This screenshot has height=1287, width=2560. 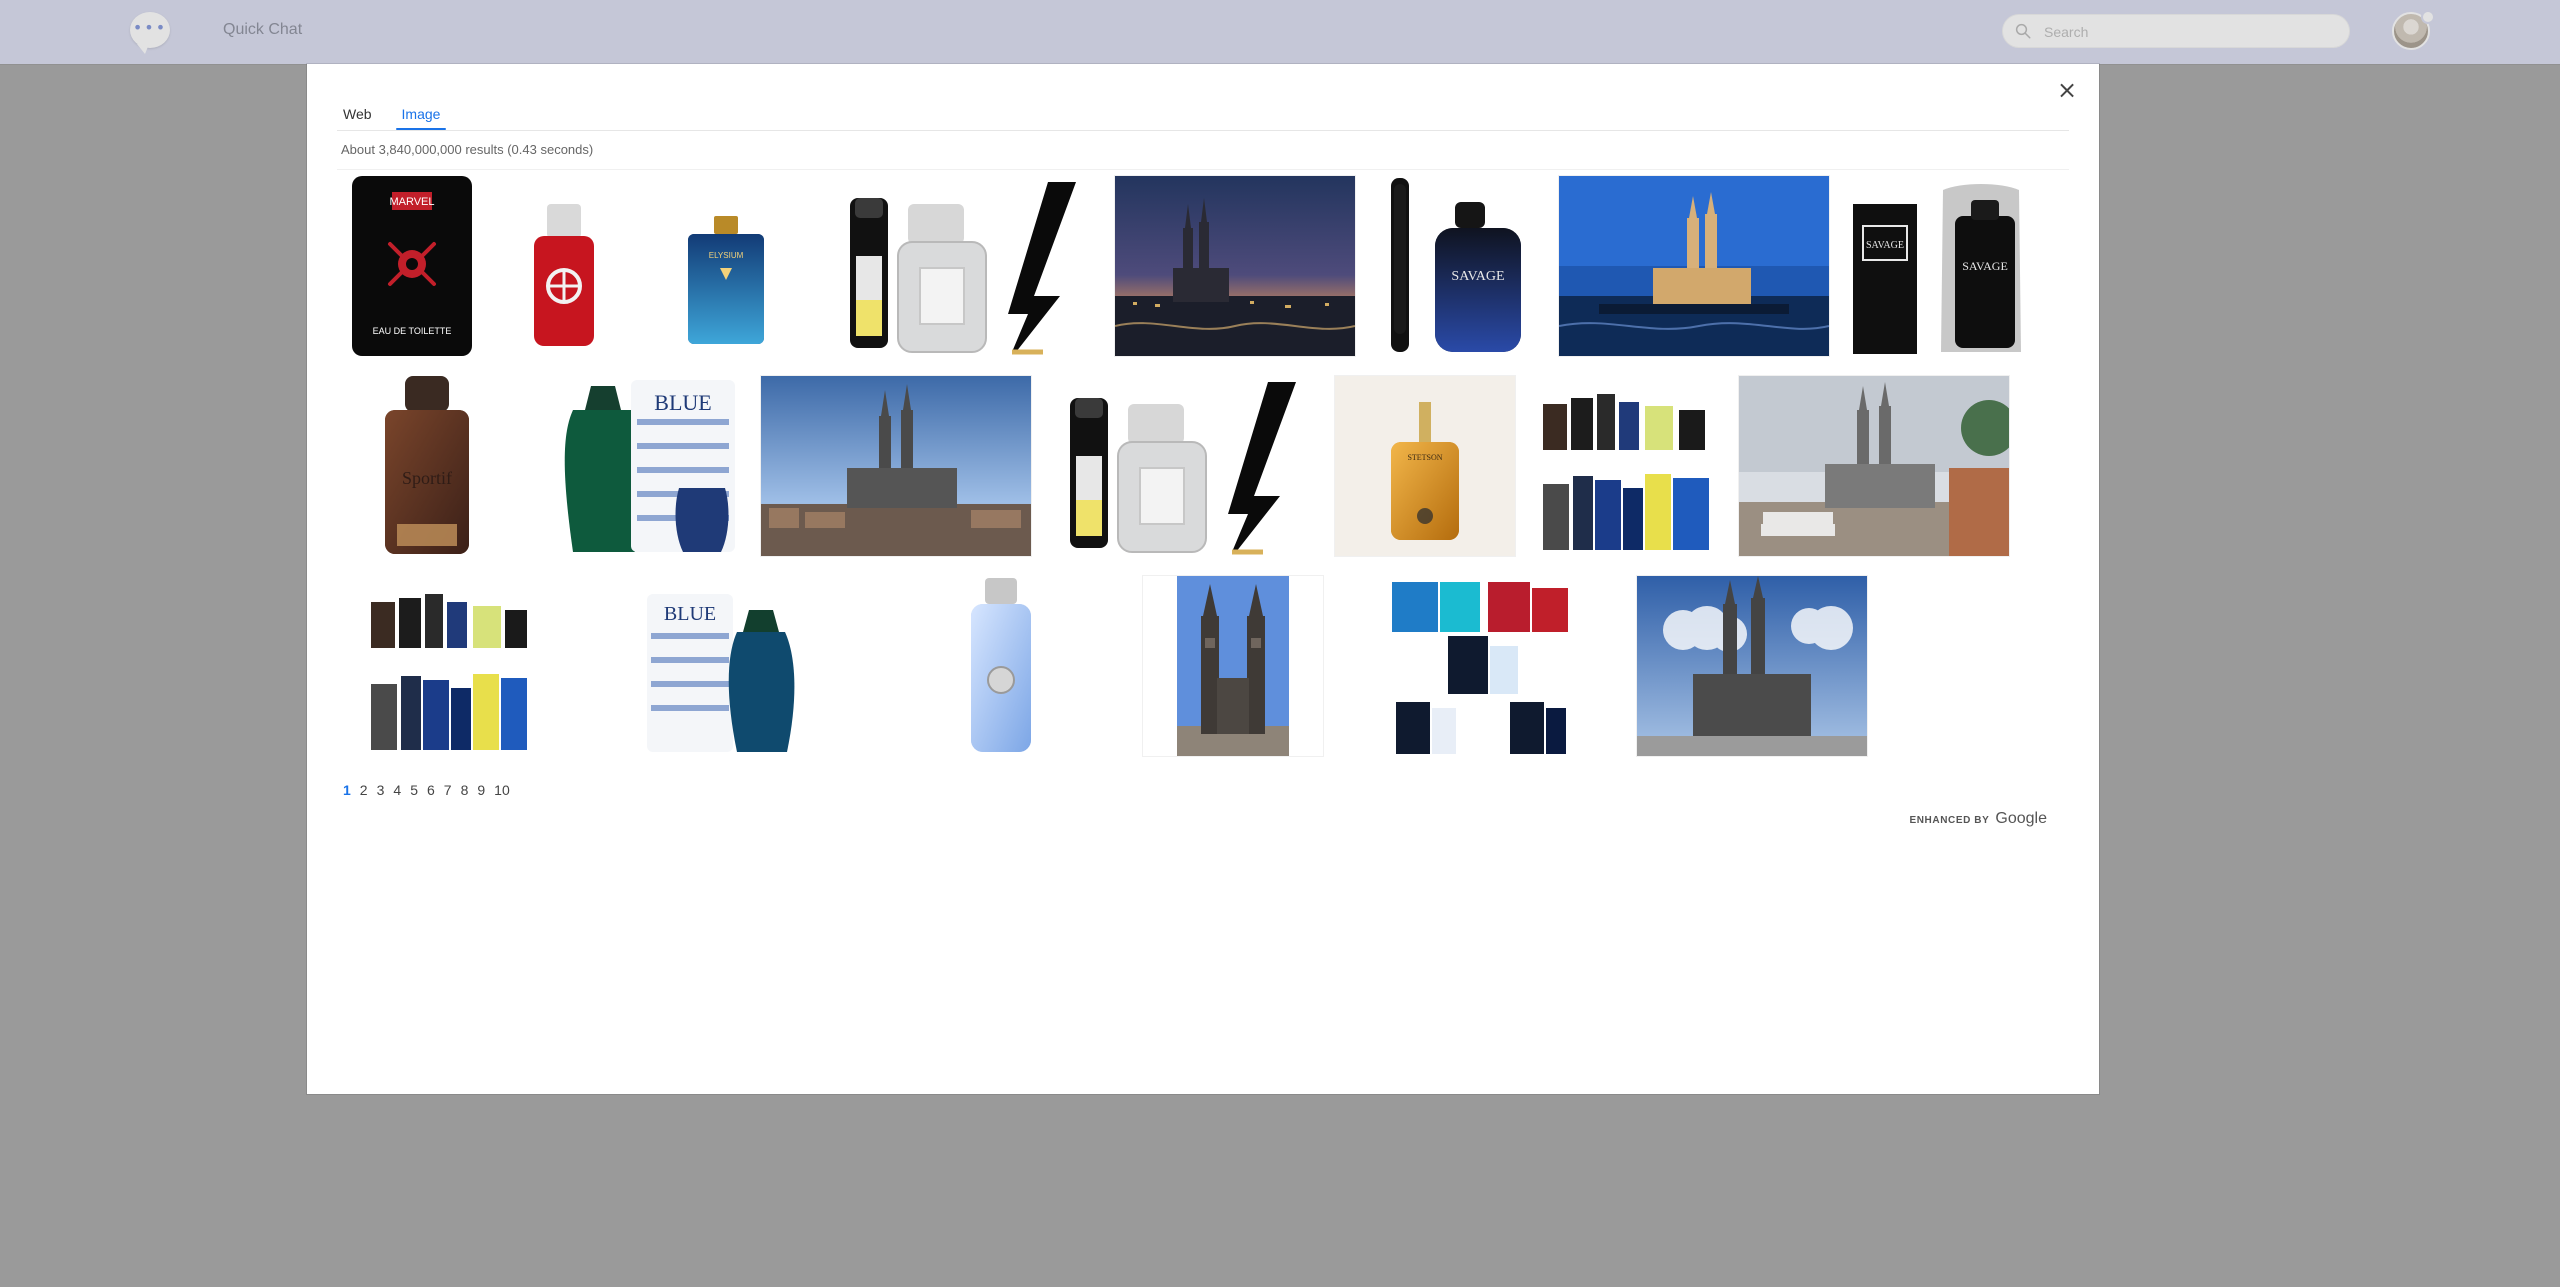 I want to click on page-4: 4, so click(x=397, y=790).